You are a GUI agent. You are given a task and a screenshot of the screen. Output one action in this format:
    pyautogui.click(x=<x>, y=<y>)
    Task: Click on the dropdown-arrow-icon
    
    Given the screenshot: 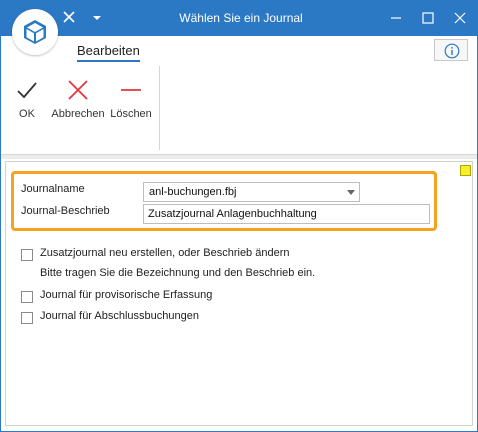 What is the action you would take?
    pyautogui.click(x=351, y=192)
    